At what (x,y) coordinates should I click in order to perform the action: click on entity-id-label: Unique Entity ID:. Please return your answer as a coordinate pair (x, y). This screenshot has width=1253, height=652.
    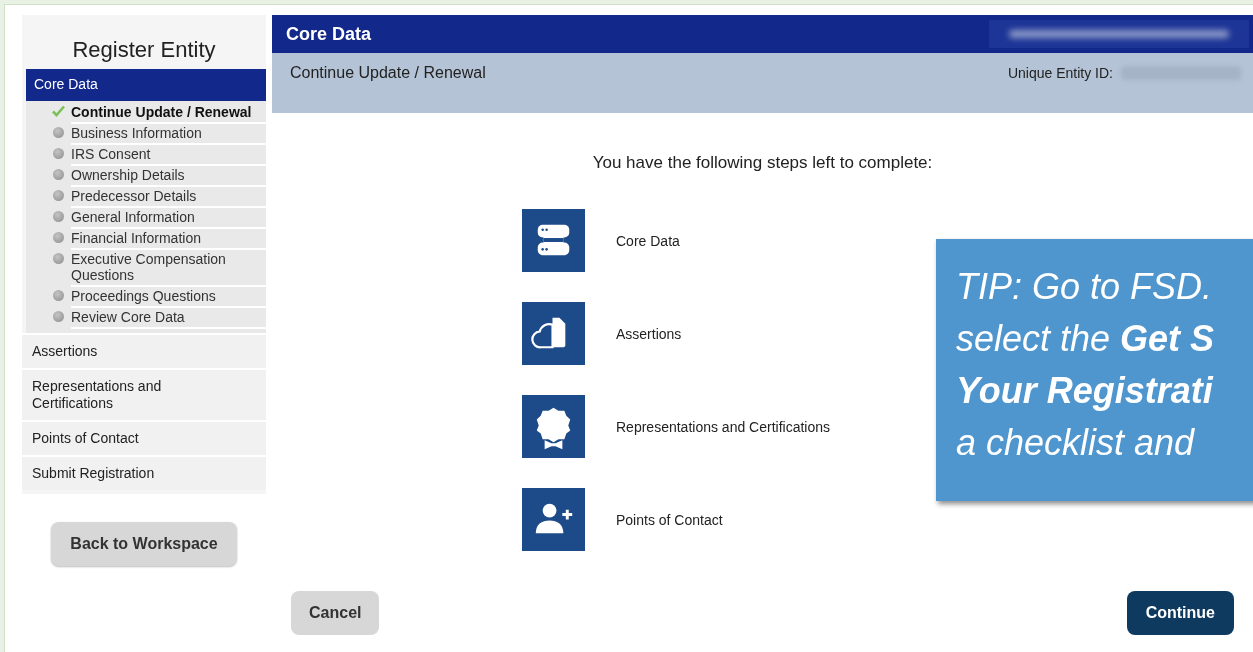
    Looking at the image, I should click on (1060, 73).